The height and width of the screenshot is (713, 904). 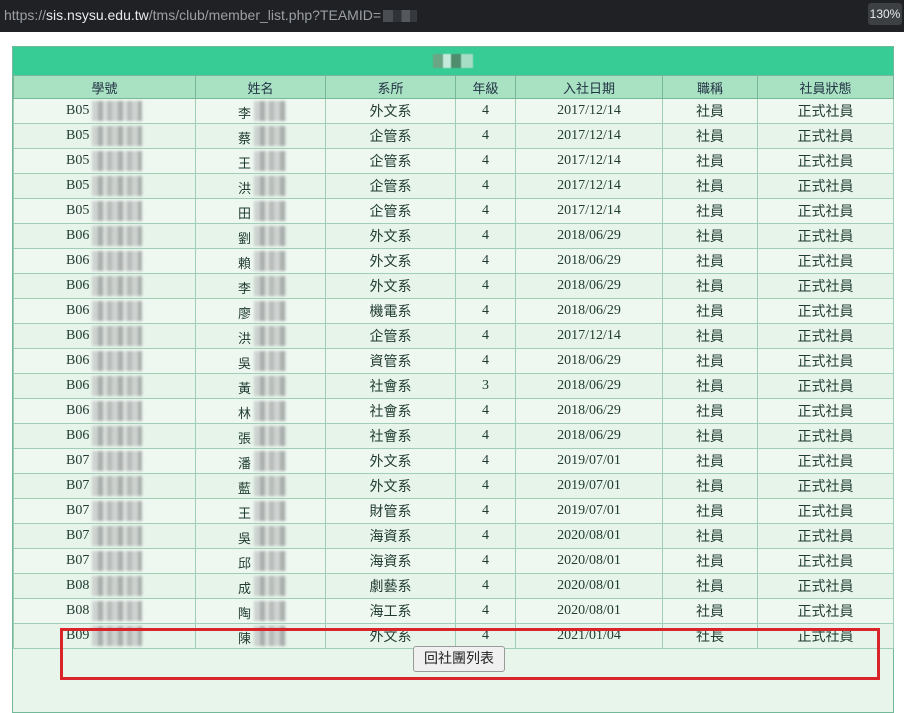 I want to click on join-date-cell: 2019/07/01, so click(x=589, y=511).